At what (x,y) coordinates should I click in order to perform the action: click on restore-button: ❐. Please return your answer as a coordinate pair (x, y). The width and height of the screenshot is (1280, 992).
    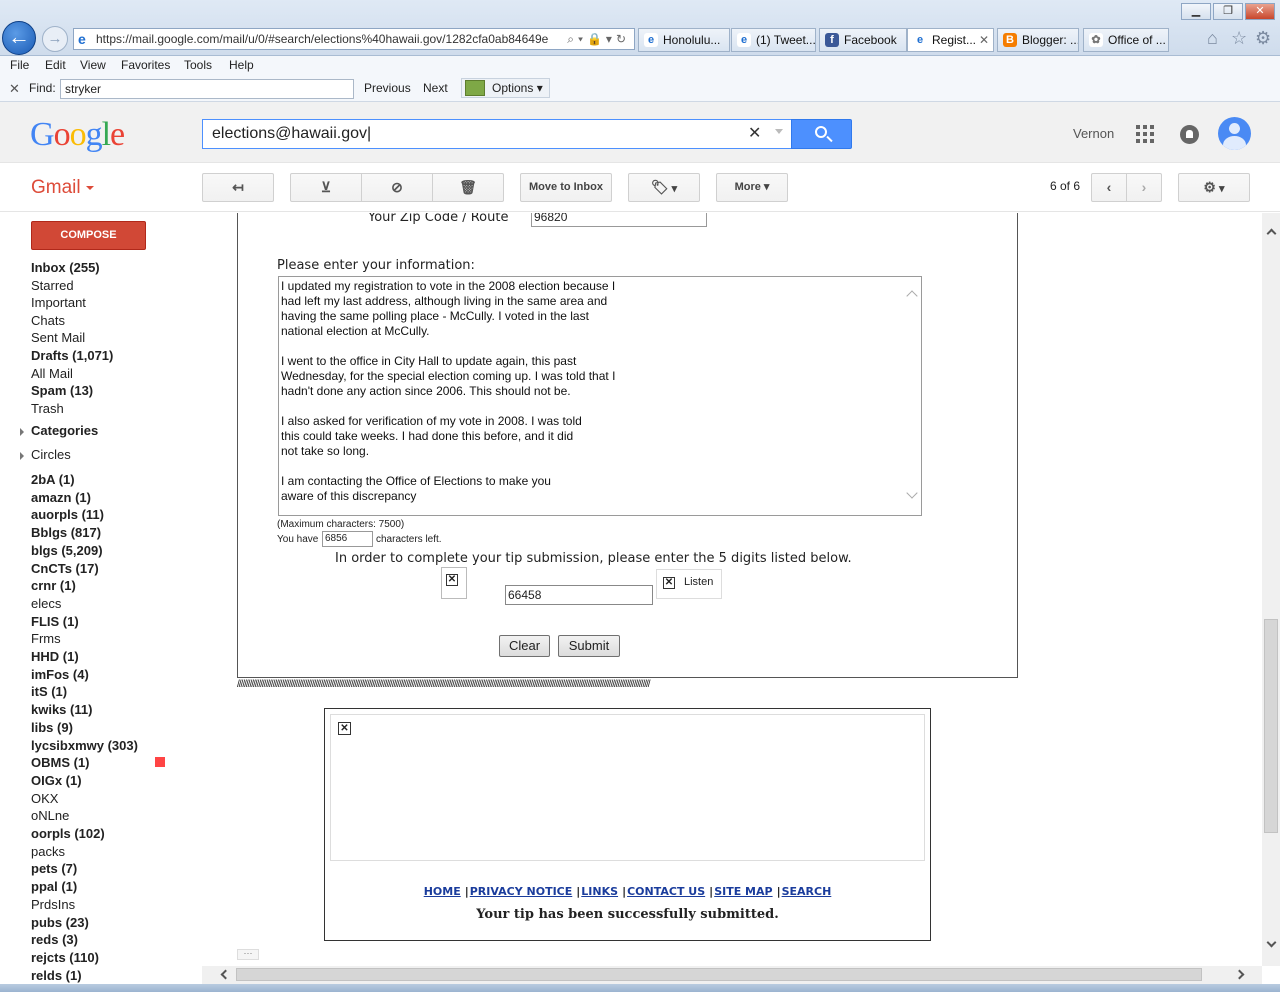
    Looking at the image, I should click on (1228, 11).